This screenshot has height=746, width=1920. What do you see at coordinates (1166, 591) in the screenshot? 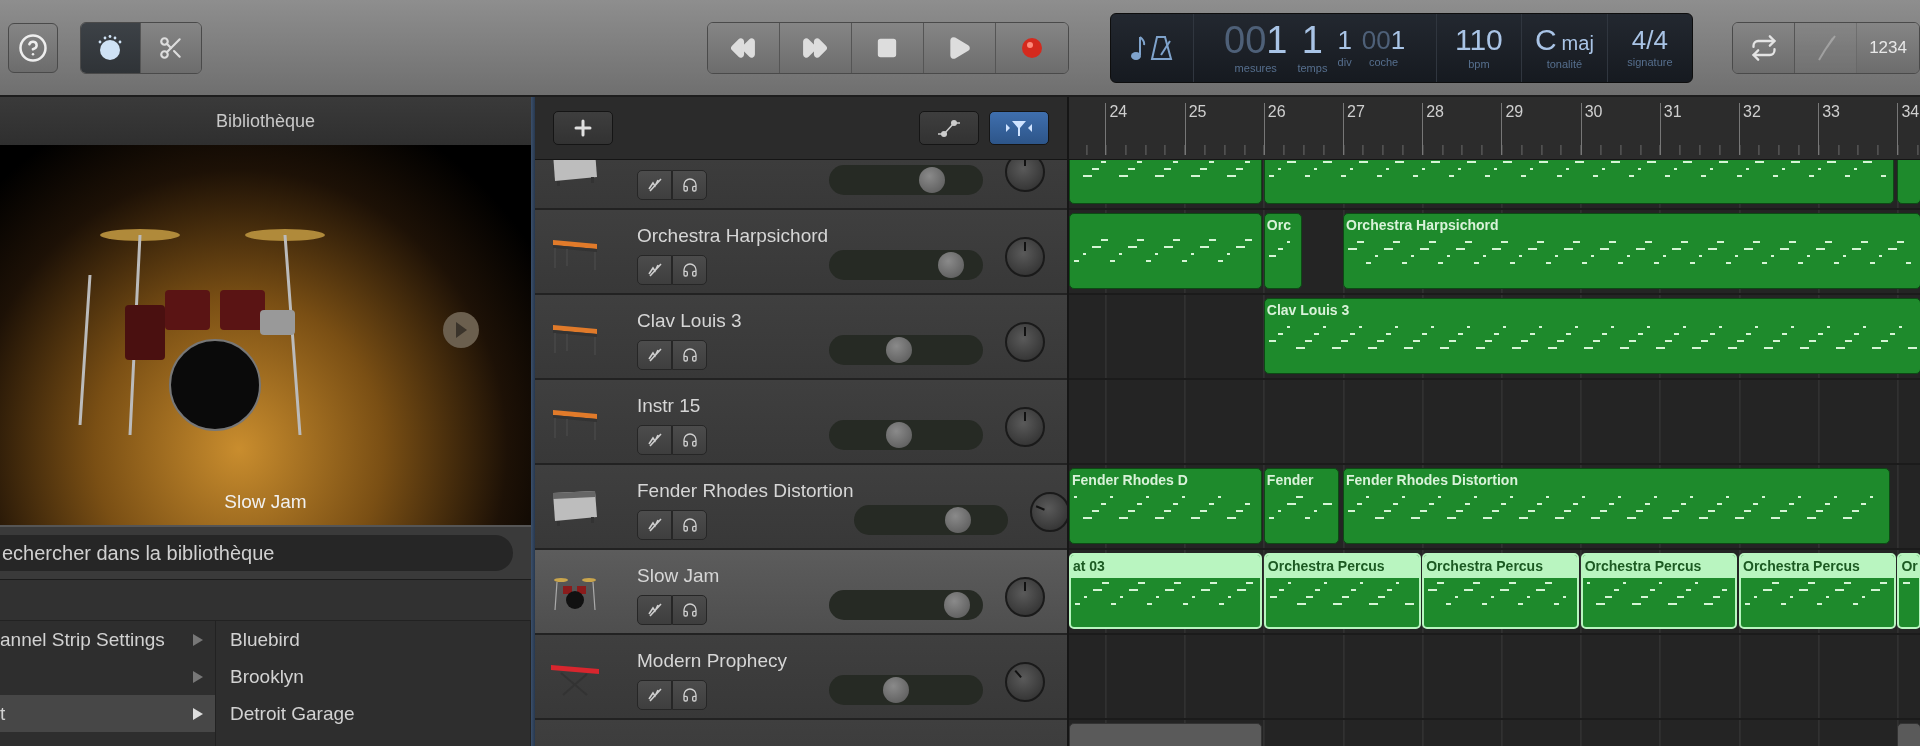
I see `midi-region: at 03` at bounding box center [1166, 591].